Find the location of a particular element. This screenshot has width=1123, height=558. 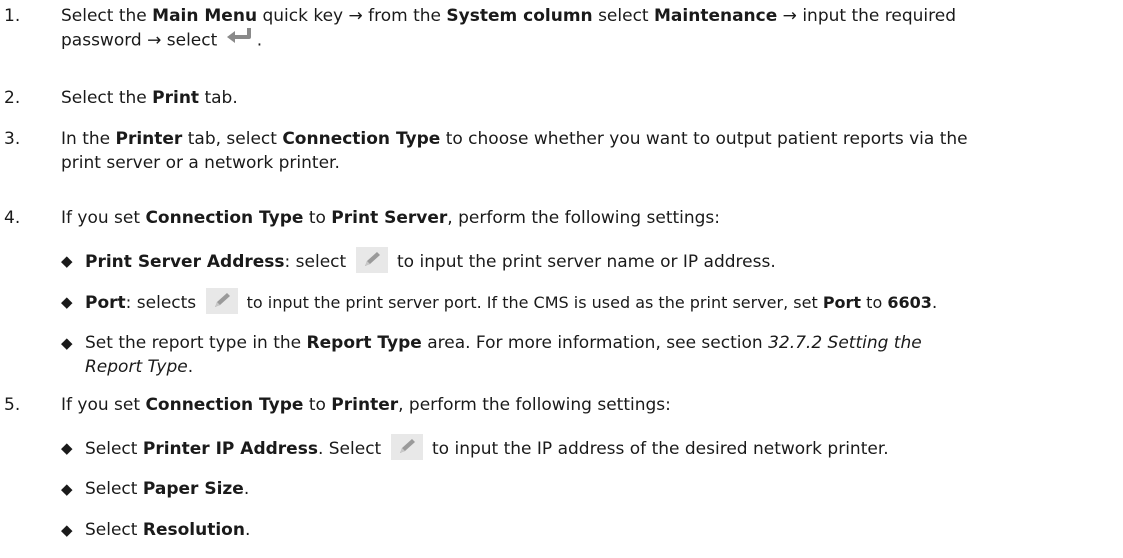

step-number: 1. is located at coordinates (12, 16).